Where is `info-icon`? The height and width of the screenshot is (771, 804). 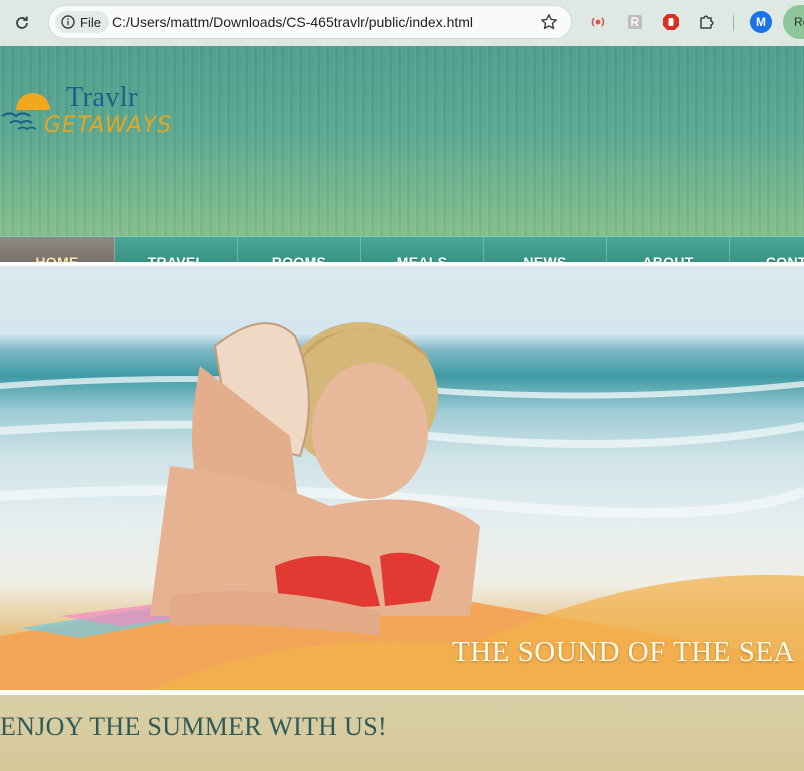 info-icon is located at coordinates (68, 22).